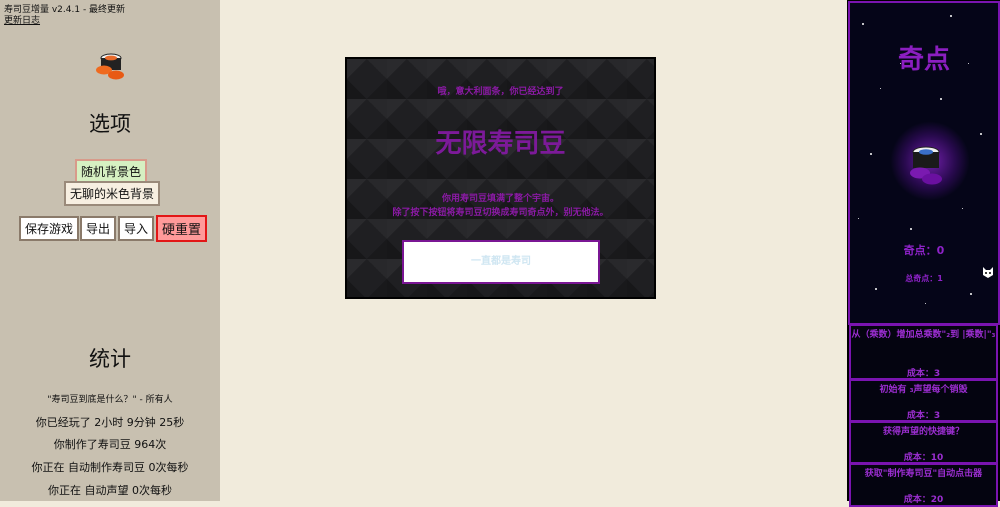  Describe the element at coordinates (501, 262) in the screenshot. I see `always-sushi-button: 一直都是寿司` at that location.